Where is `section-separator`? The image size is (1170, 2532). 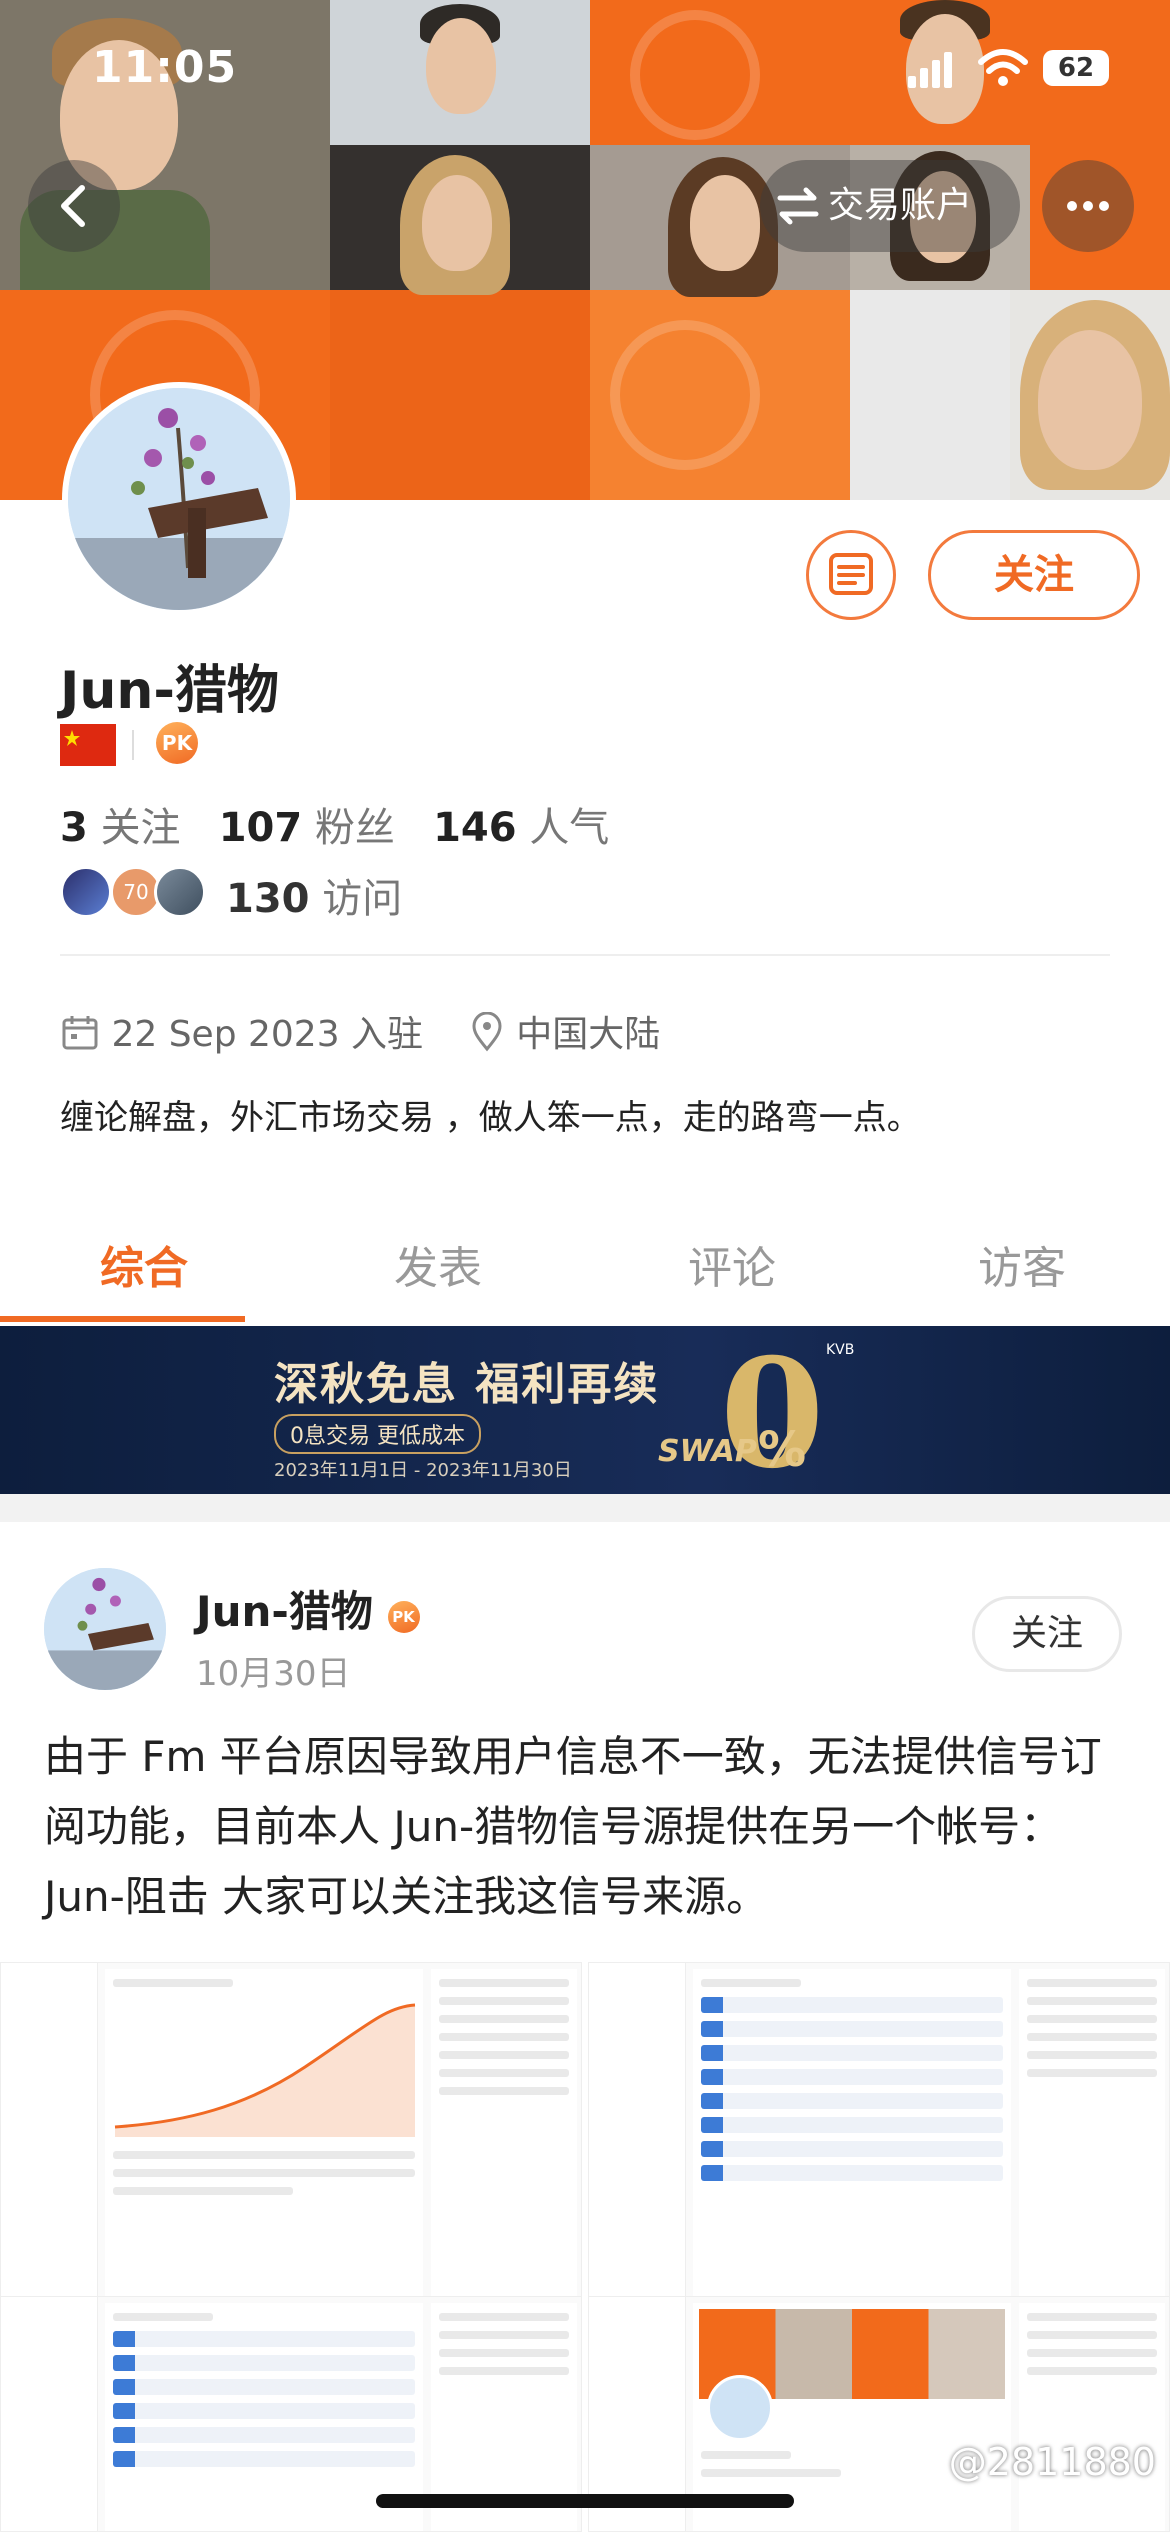
section-separator is located at coordinates (585, 1508).